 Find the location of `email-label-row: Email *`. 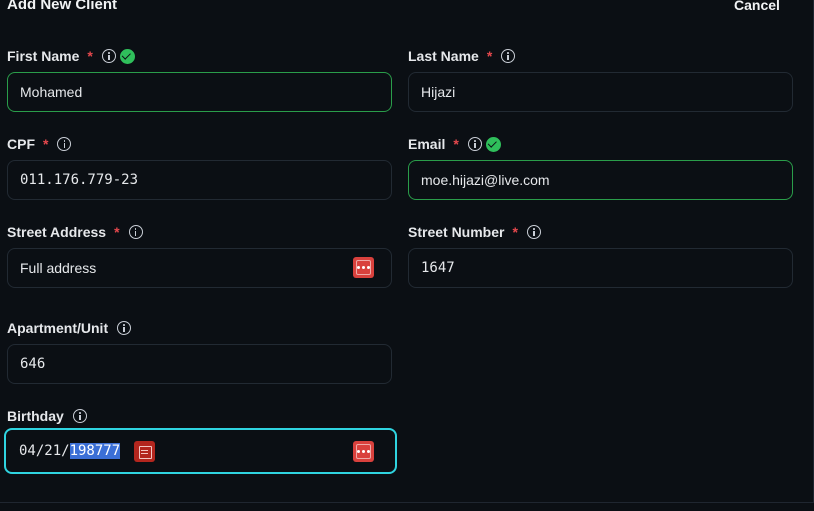

email-label-row: Email * is located at coordinates (454, 144).